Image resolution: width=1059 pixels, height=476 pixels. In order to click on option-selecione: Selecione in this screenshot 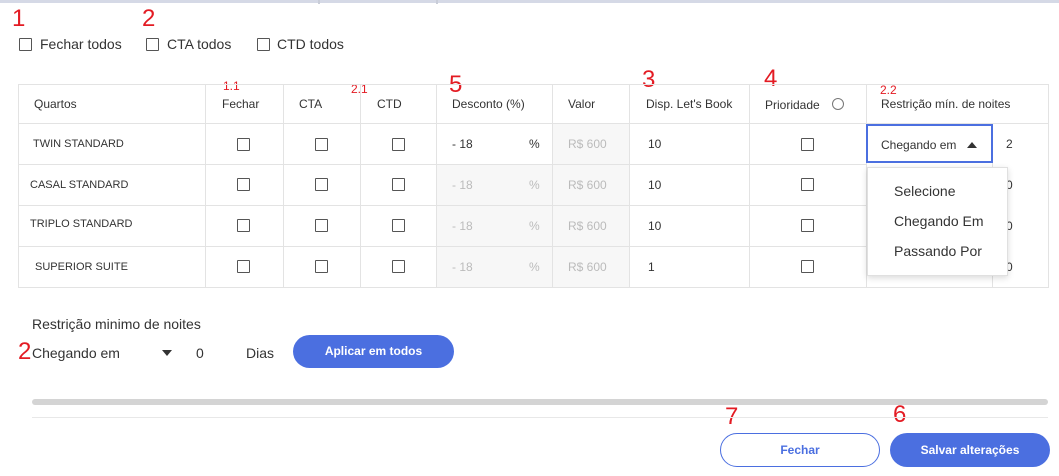, I will do `click(925, 191)`.